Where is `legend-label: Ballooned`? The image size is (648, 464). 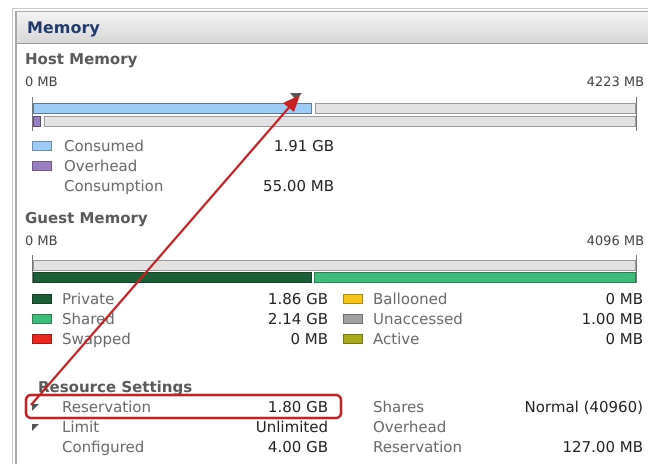 legend-label: Ballooned is located at coordinates (410, 299).